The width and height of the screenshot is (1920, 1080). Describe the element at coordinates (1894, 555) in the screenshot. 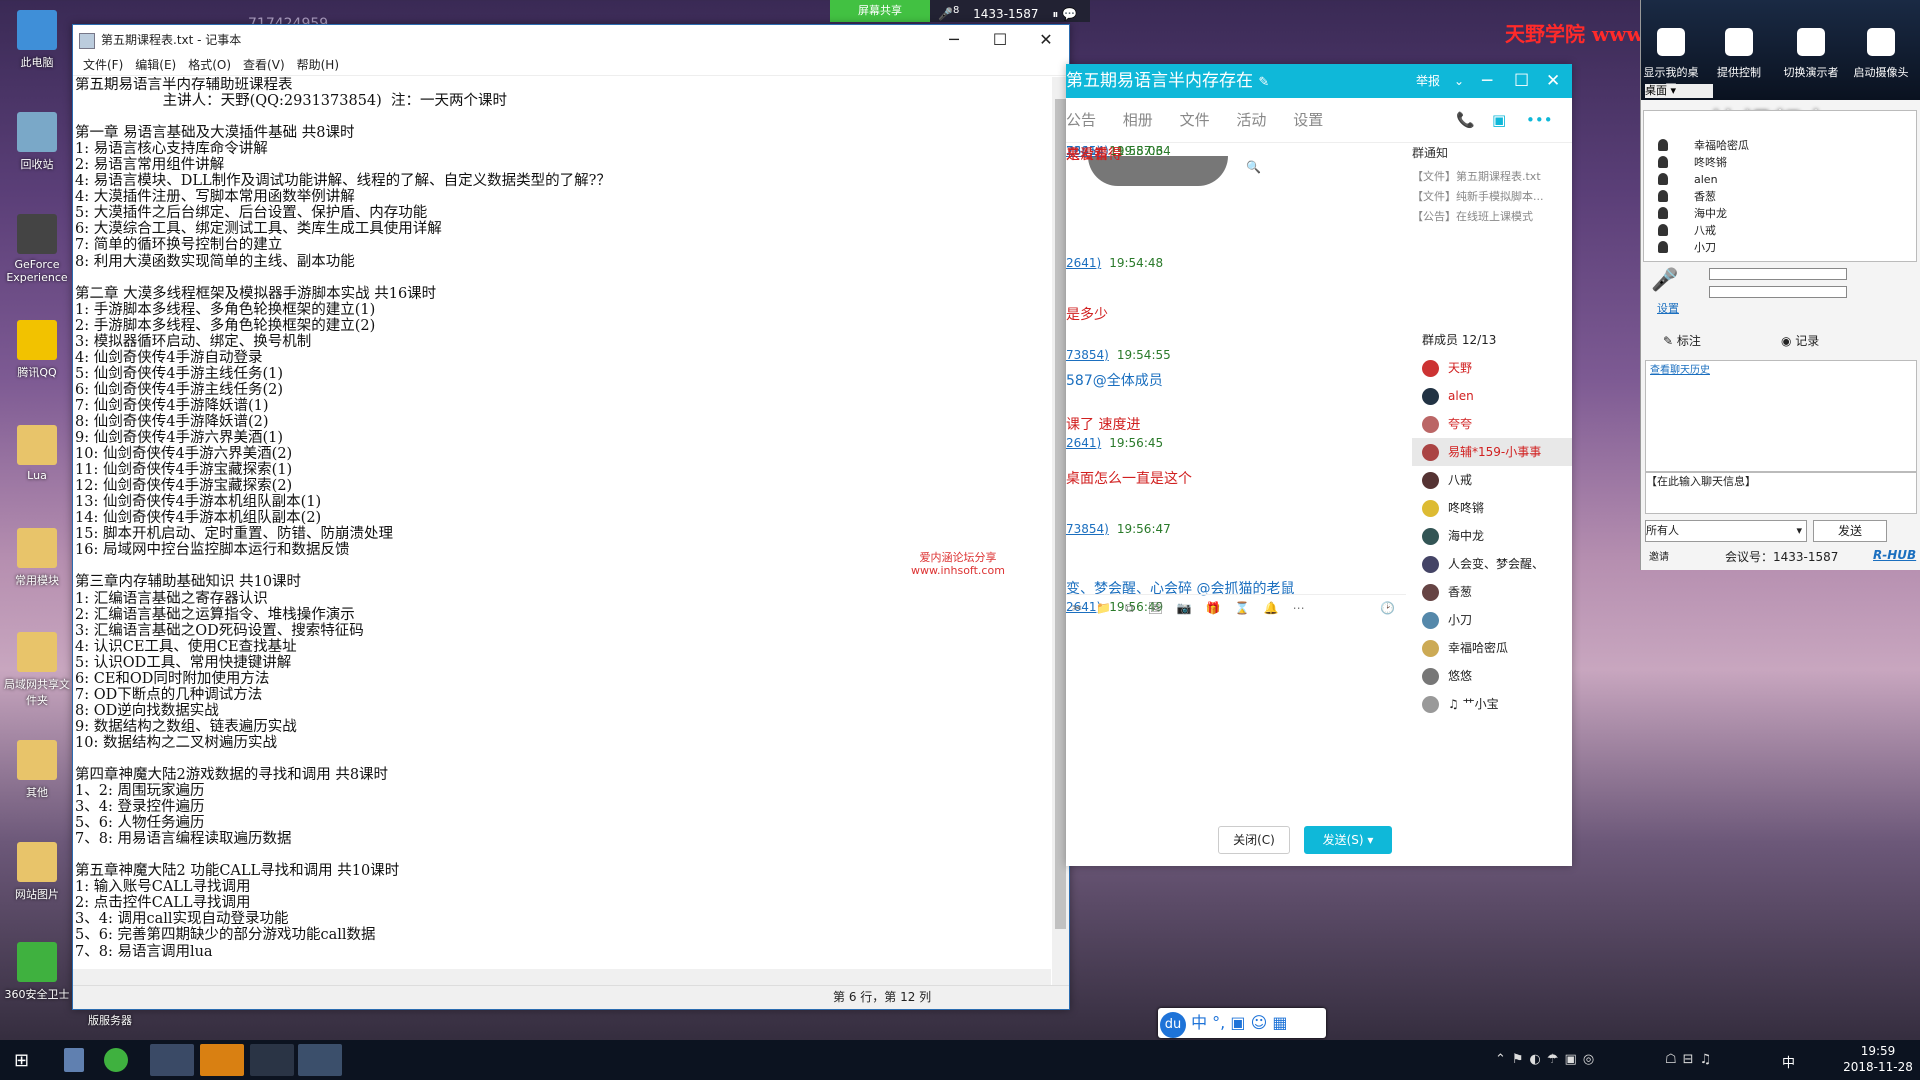

I see `brand-link: R-HUB` at that location.